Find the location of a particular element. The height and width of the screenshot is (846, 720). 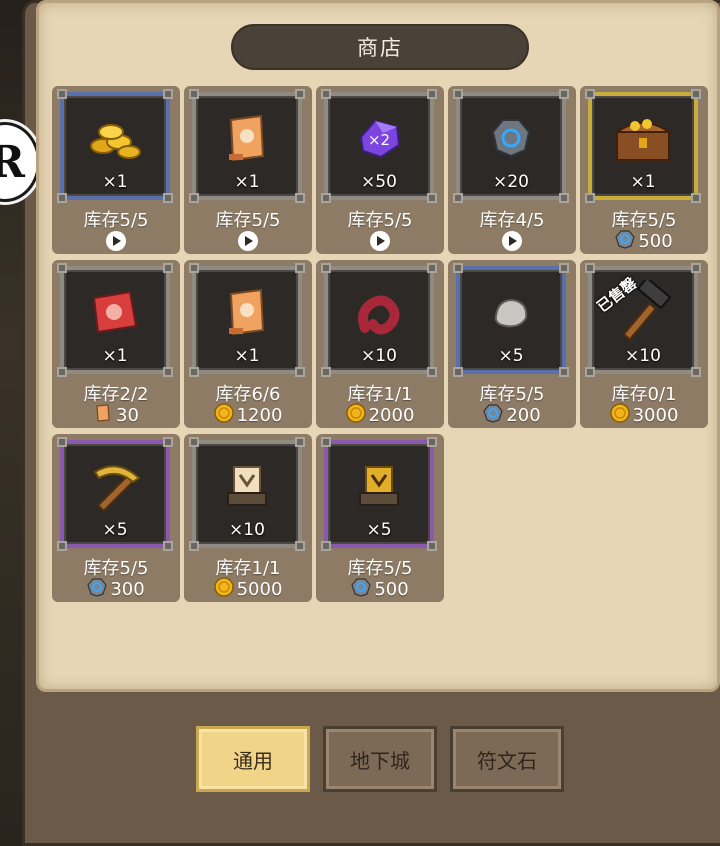

shop-item-card: ×2 ×50 库存5/5 is located at coordinates (380, 170).